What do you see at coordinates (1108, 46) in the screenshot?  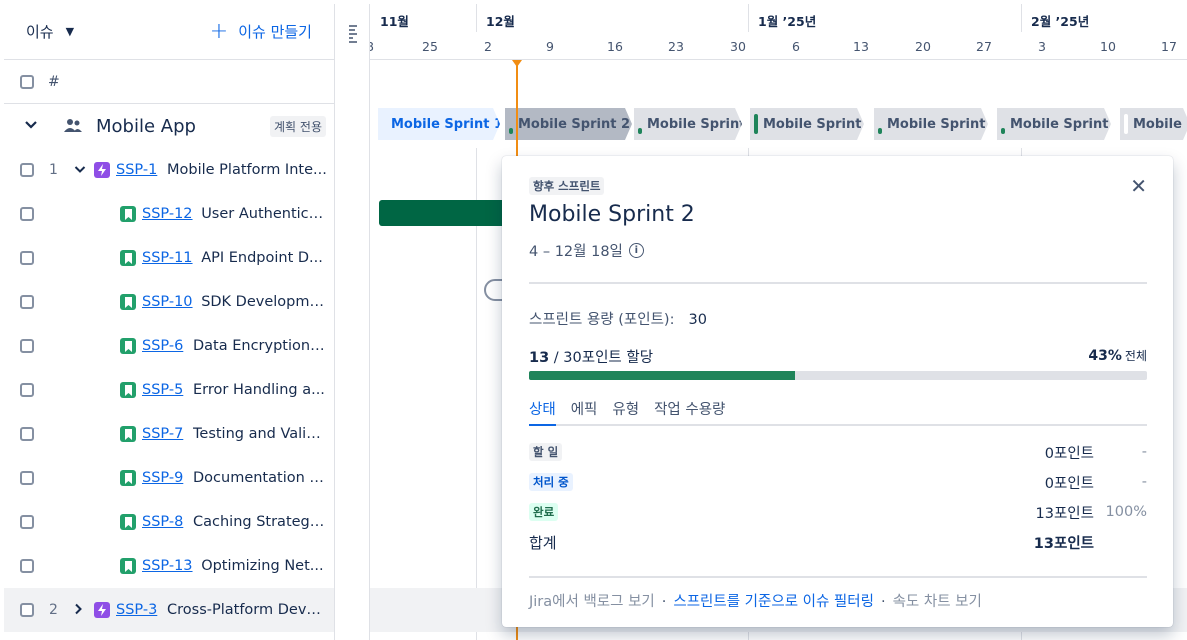 I see `day-label: 10` at bounding box center [1108, 46].